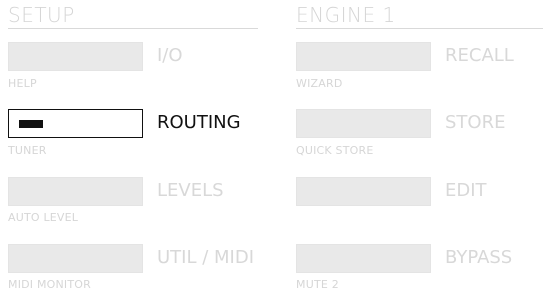 The height and width of the screenshot is (294, 543). I want to click on engine-title: ENGINE 1, so click(346, 15).